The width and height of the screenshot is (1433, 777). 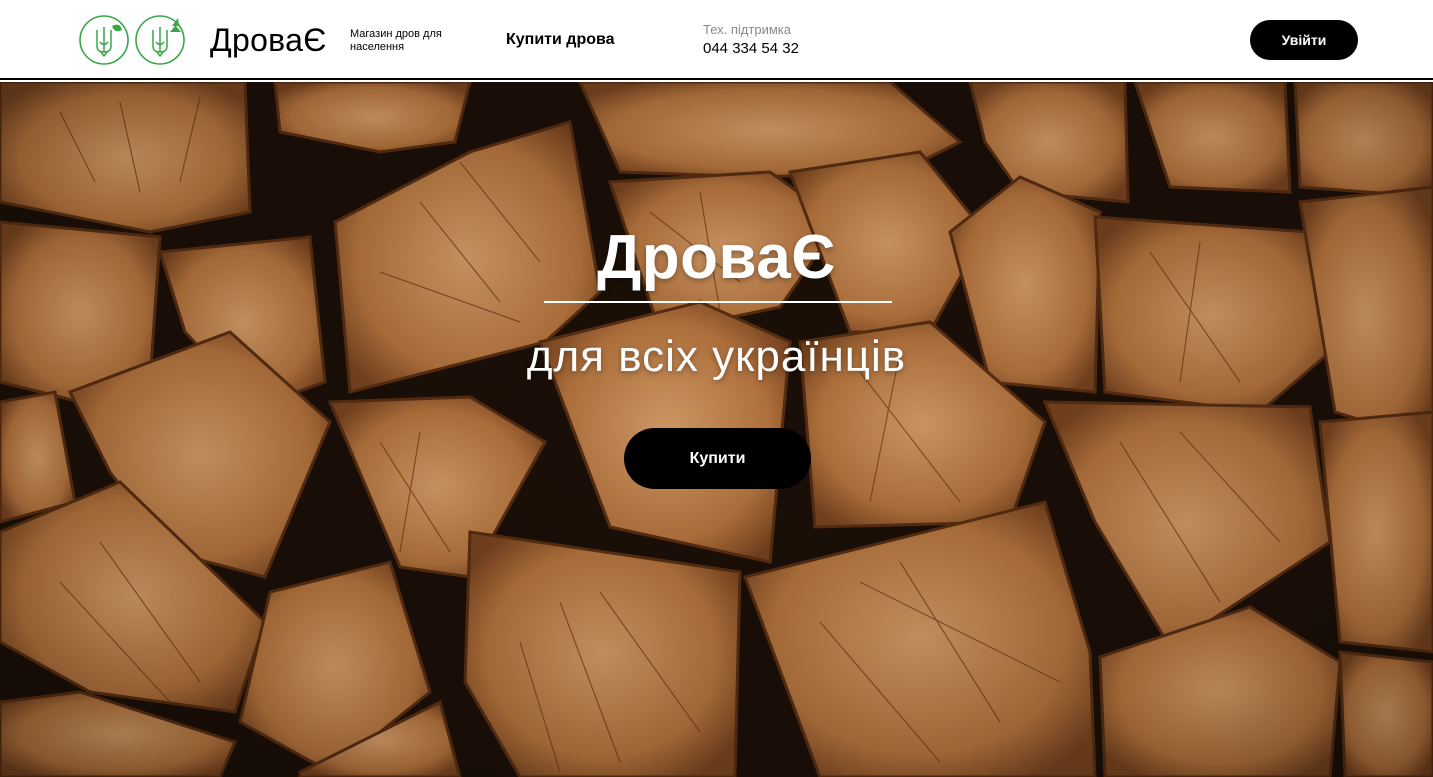 What do you see at coordinates (717, 458) in the screenshot?
I see `buy-button: Купити` at bounding box center [717, 458].